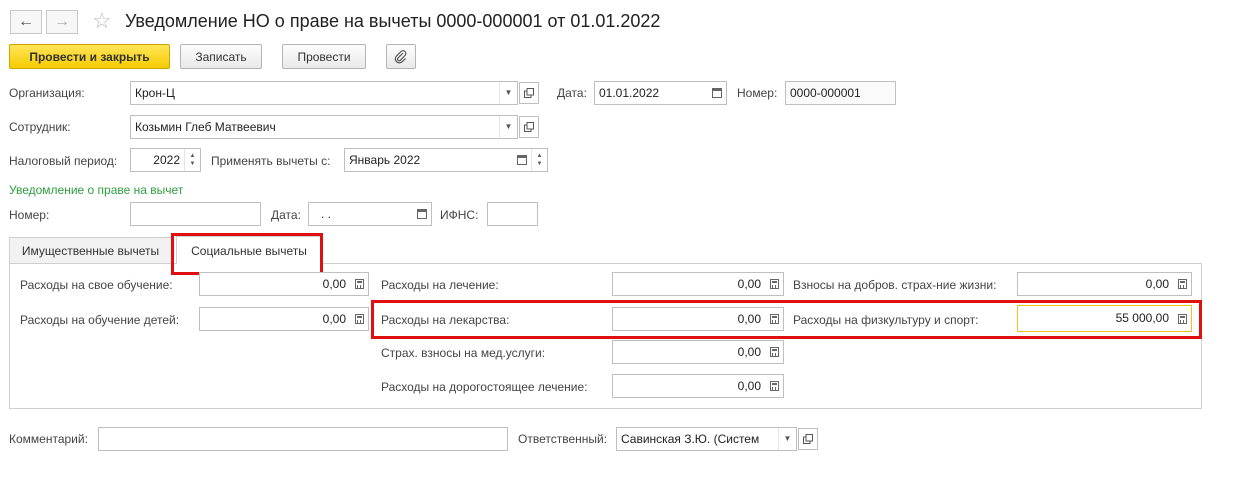  I want to click on ifns-field, so click(512, 214).